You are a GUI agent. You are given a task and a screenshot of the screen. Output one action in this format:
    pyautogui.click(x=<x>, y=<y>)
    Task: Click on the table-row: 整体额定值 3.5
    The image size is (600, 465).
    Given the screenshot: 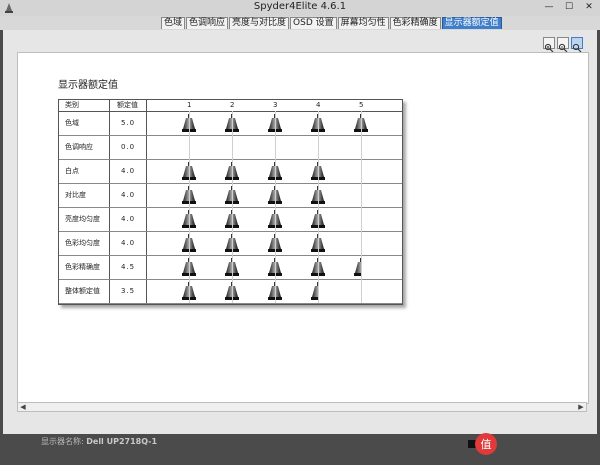 What is the action you would take?
    pyautogui.click(x=230, y=291)
    